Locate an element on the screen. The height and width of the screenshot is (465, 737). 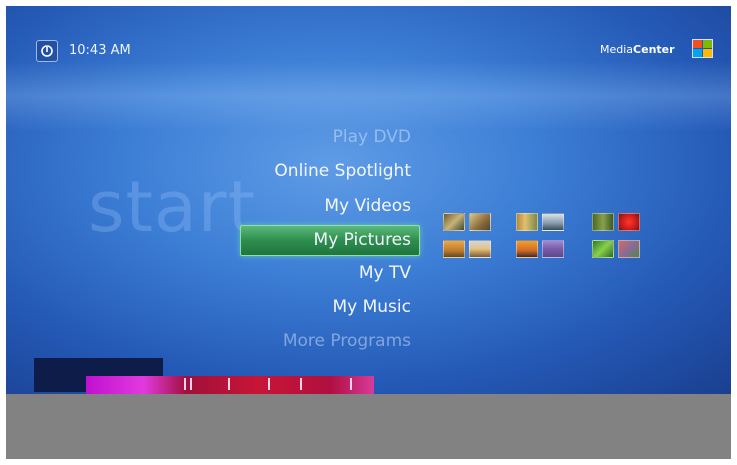
brand-text-light: Media is located at coordinates (617, 49).